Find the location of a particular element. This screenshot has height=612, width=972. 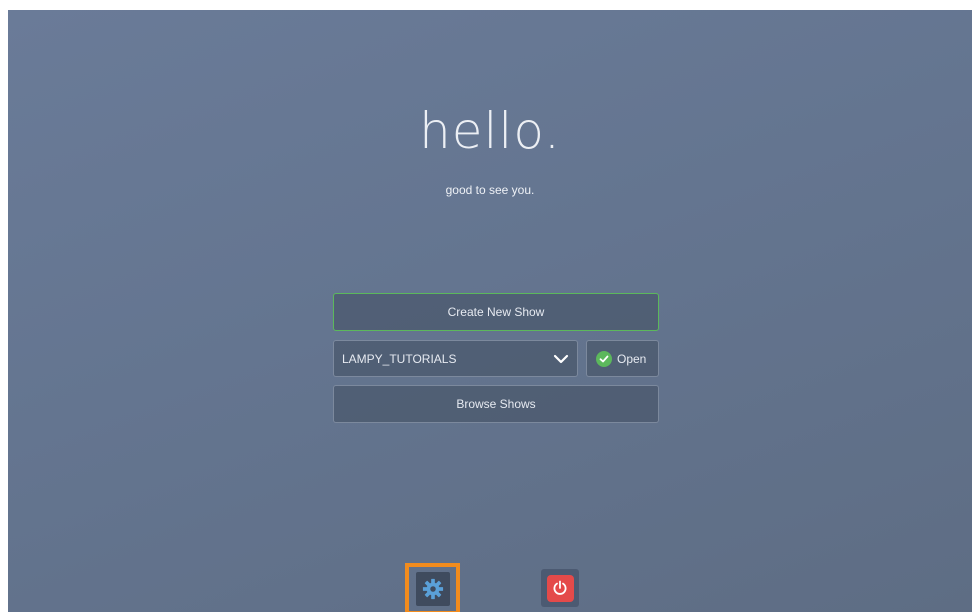

create-new-show-button: Create New Show is located at coordinates (496, 312).